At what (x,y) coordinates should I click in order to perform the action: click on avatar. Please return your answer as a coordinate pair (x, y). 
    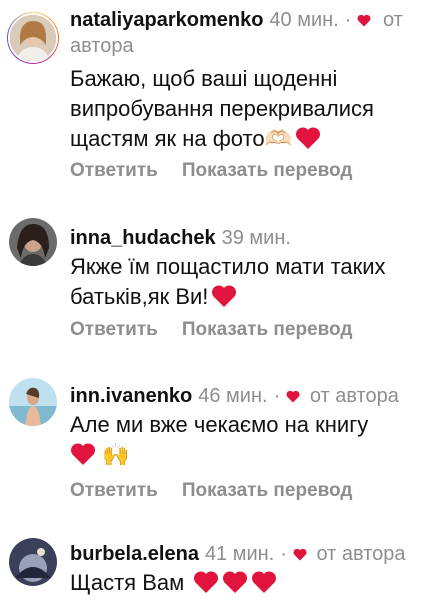
    Looking at the image, I should click on (33, 562).